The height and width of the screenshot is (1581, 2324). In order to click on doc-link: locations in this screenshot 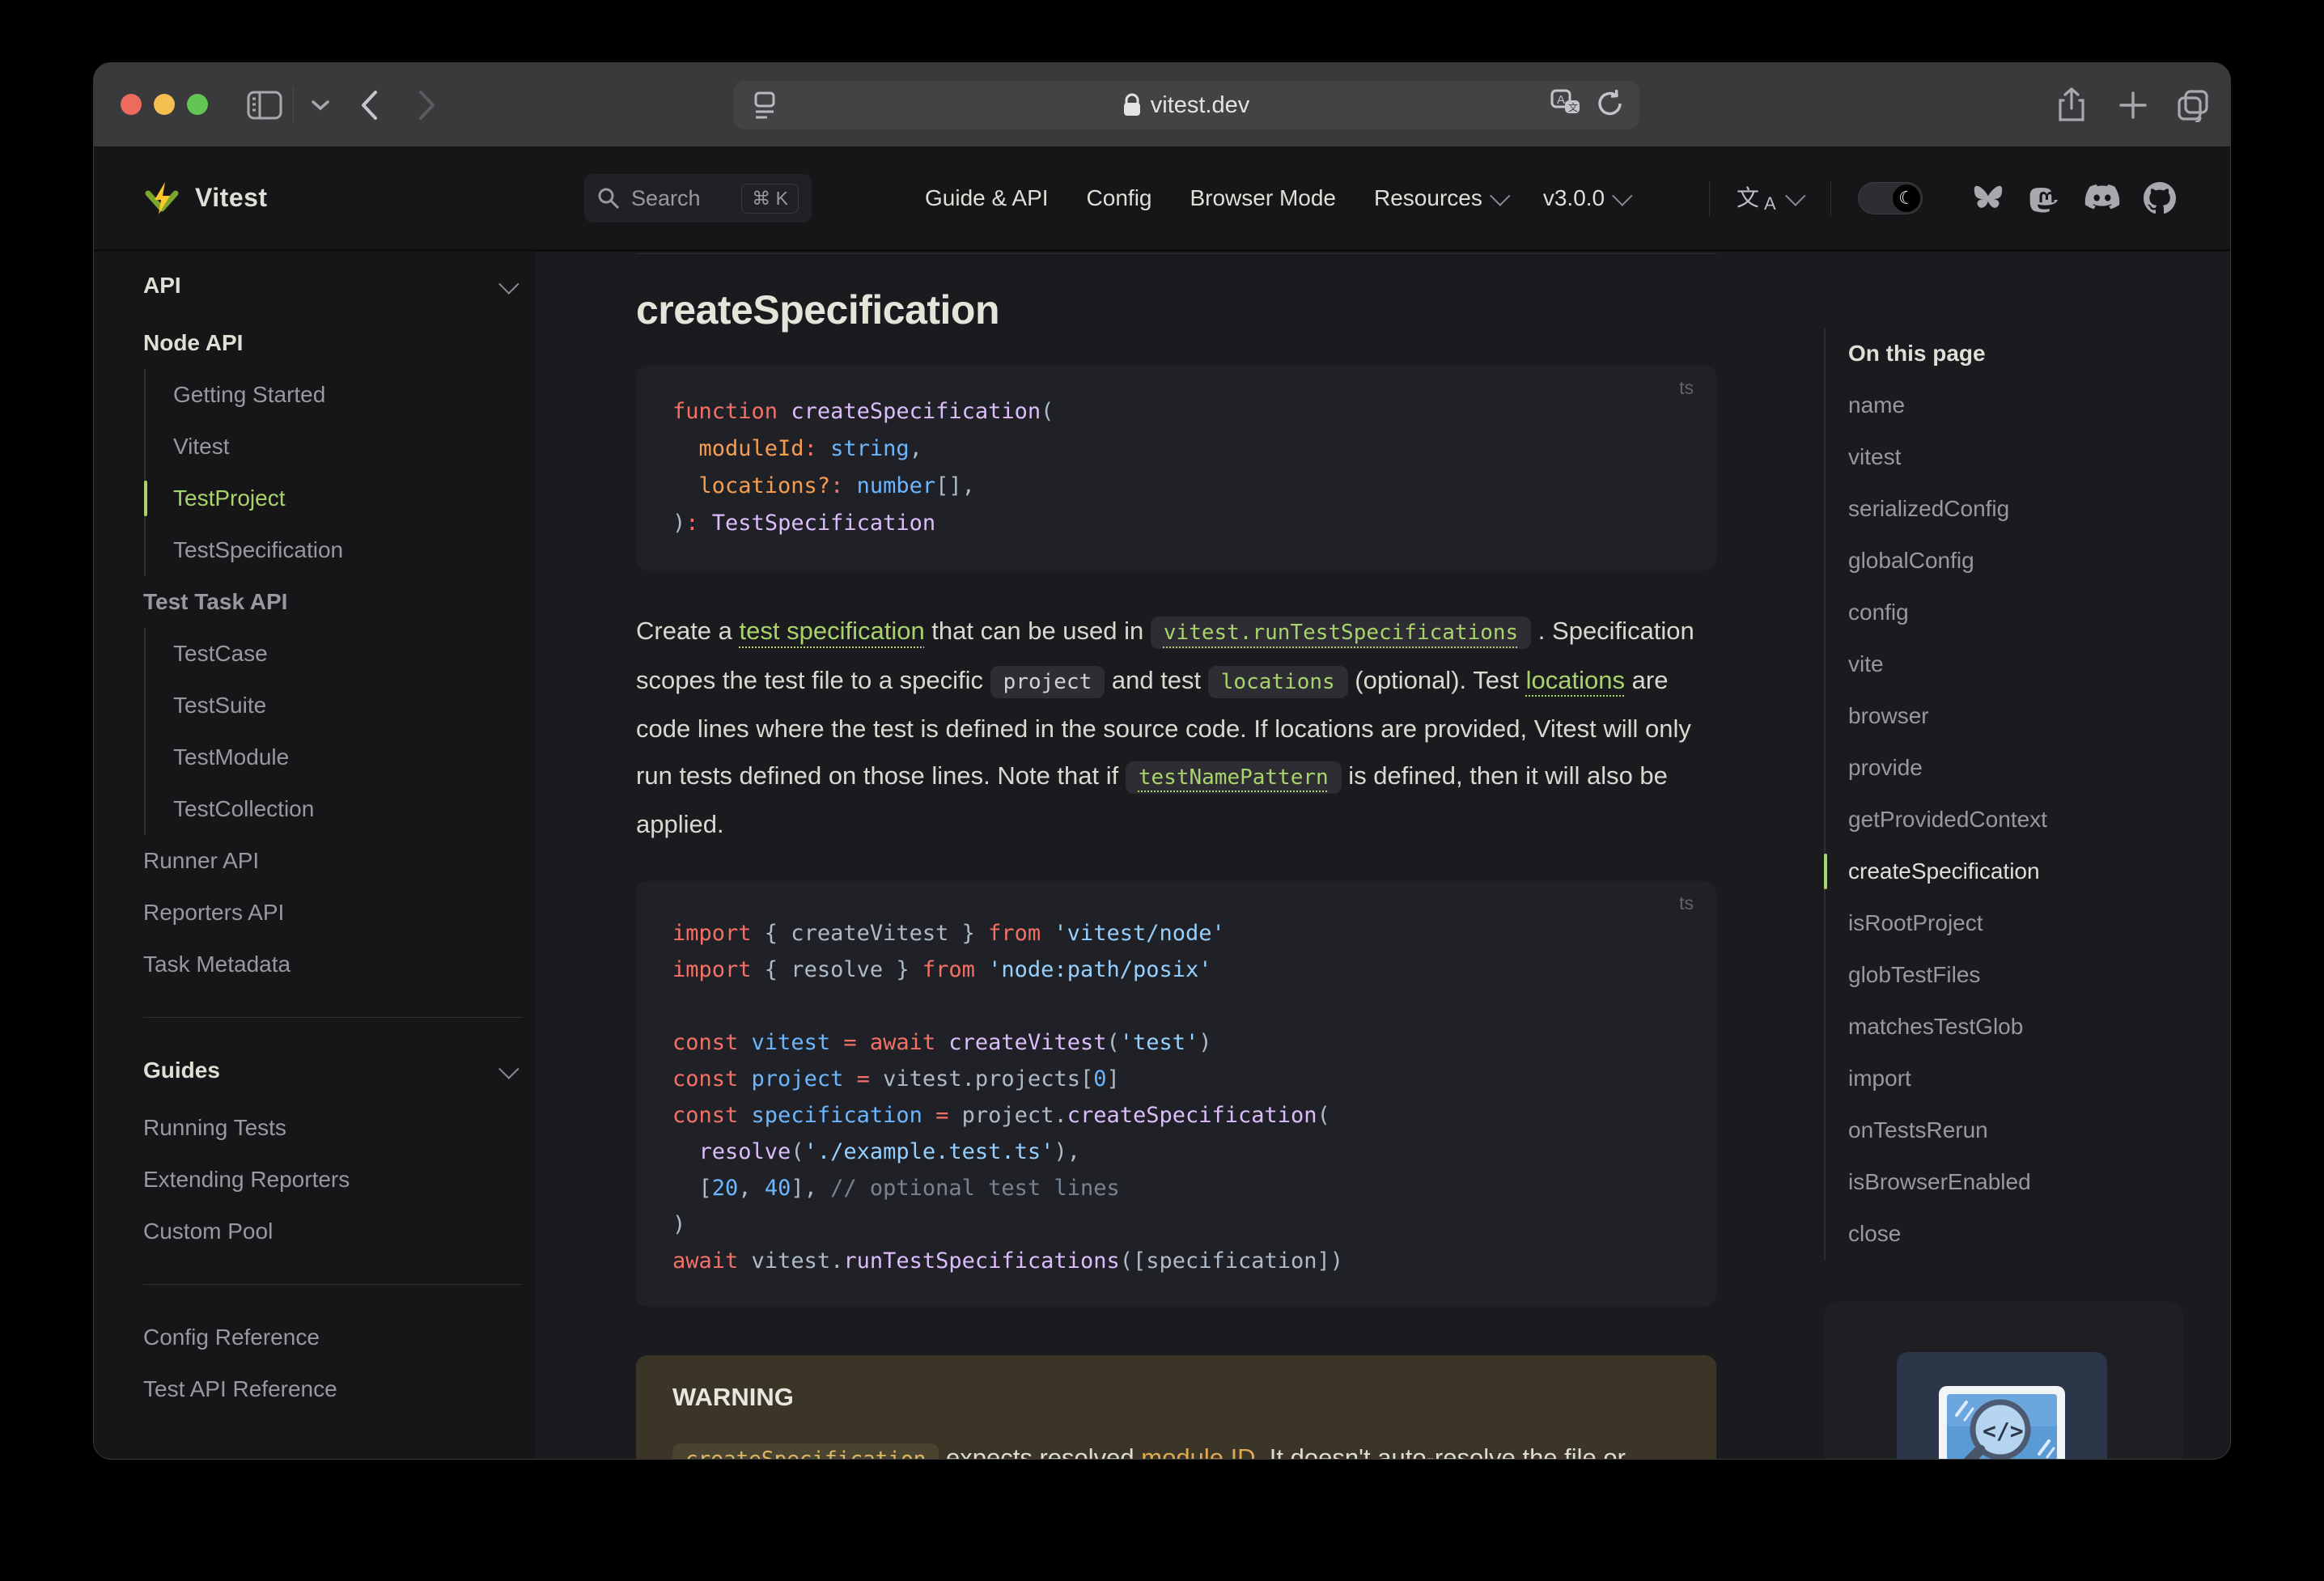, I will do `click(1576, 680)`.